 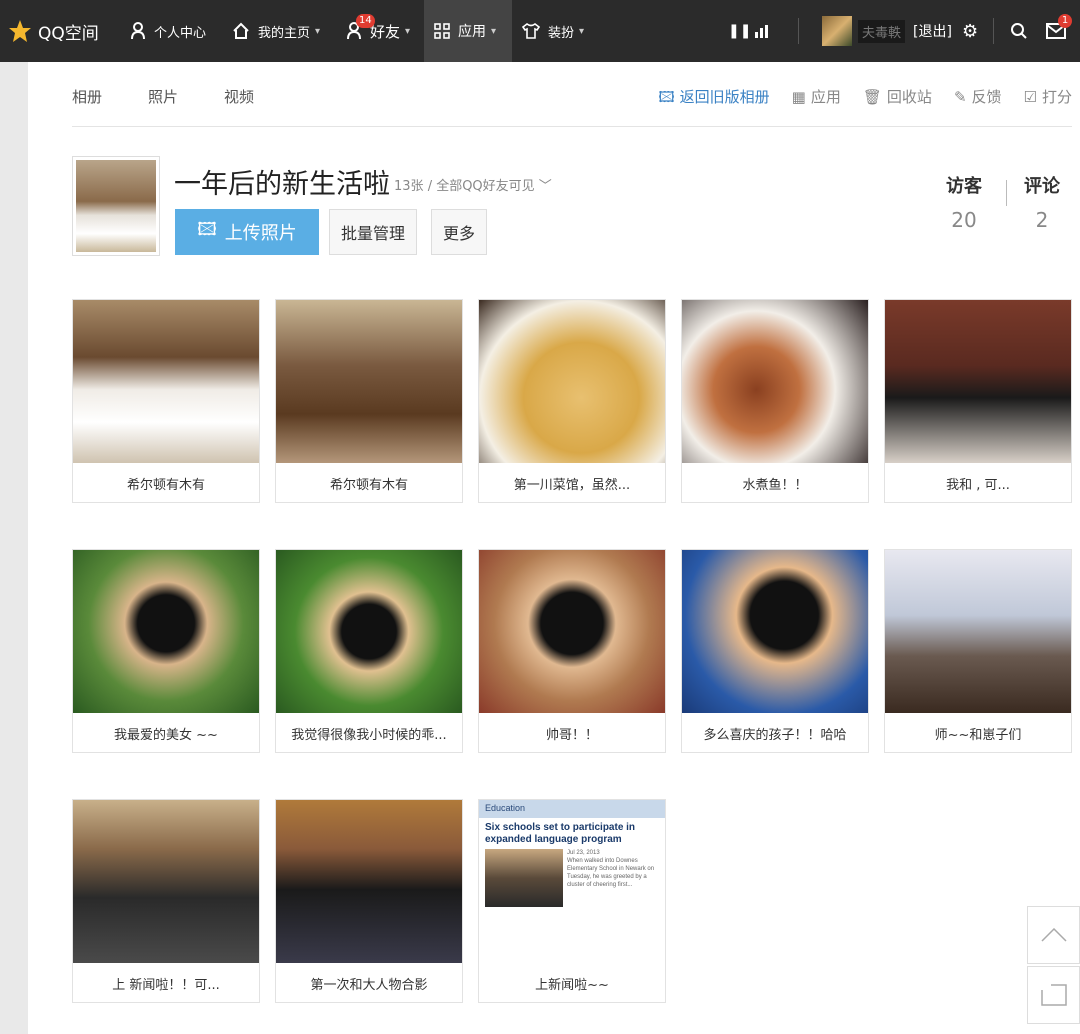 I want to click on friends-badge: 14, so click(x=365, y=21).